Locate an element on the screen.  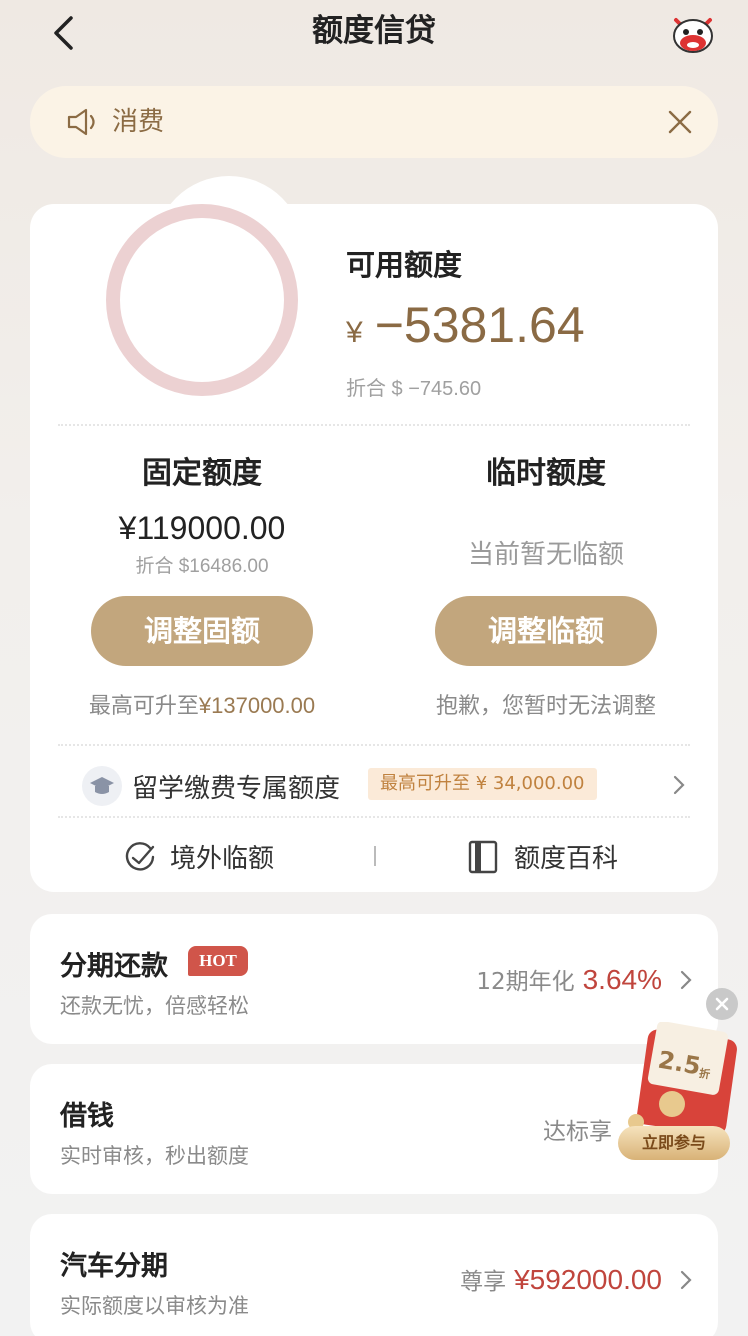
available-amount: ¥ −5381.64 is located at coordinates (465, 325).